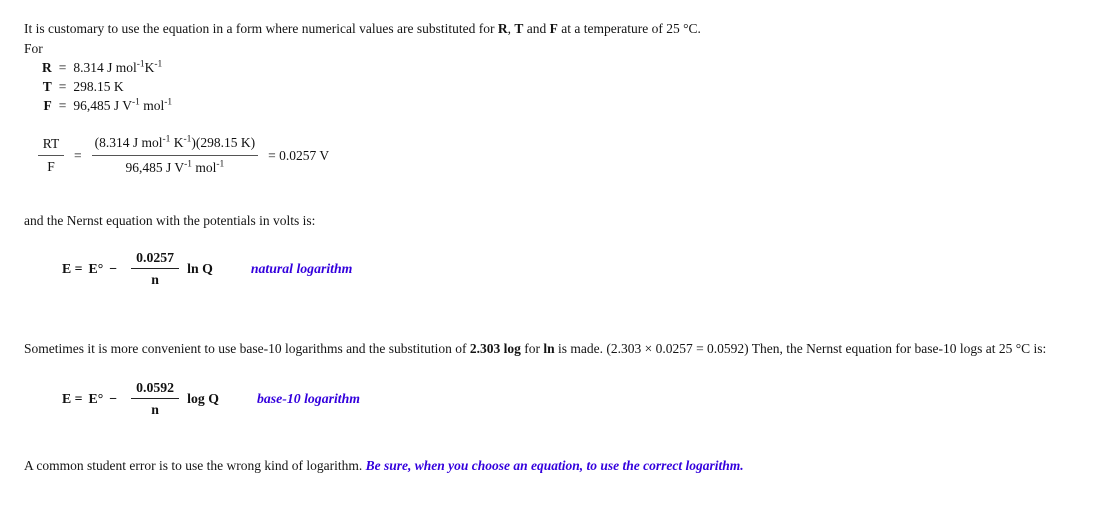 This screenshot has height=507, width=1105. I want to click on constant-equals-T: =, so click(62, 86).